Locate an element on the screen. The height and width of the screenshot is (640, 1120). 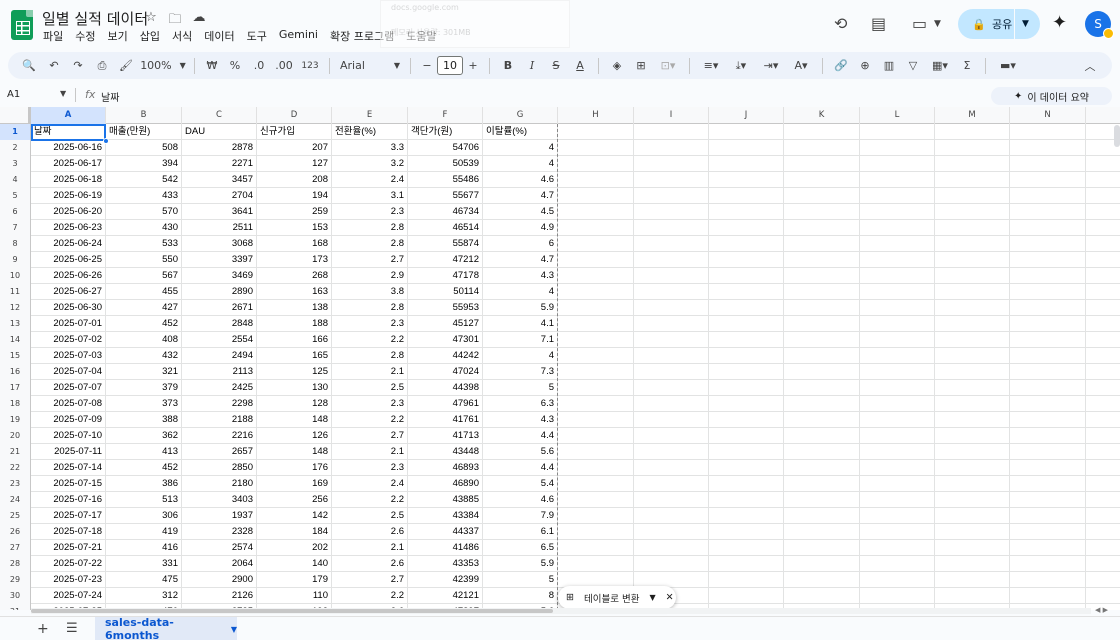
grid-cell: 6.1 is located at coordinates (520, 532).